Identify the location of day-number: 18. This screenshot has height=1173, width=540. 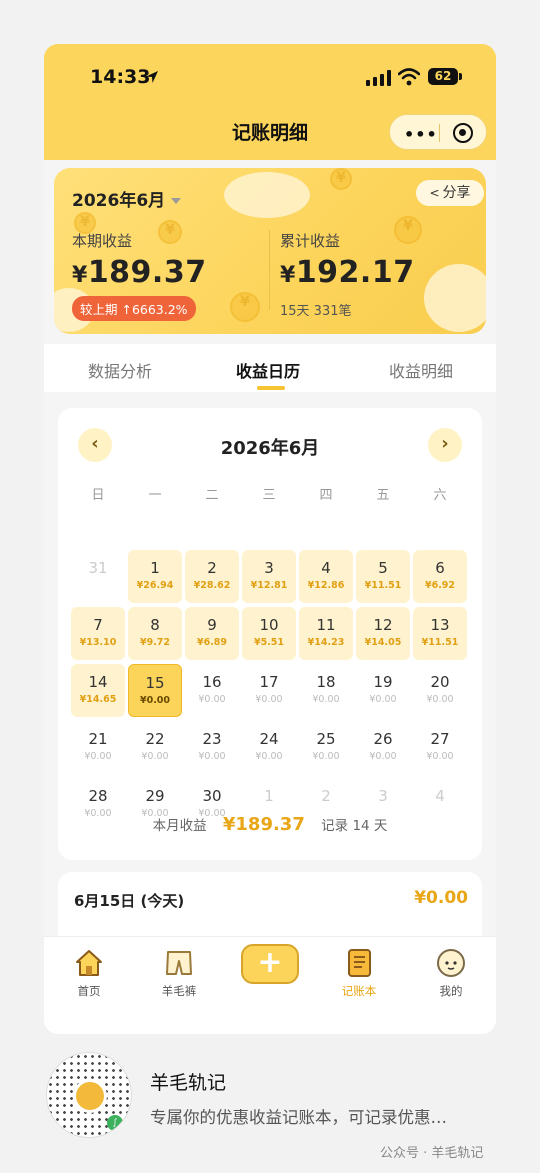
(326, 682).